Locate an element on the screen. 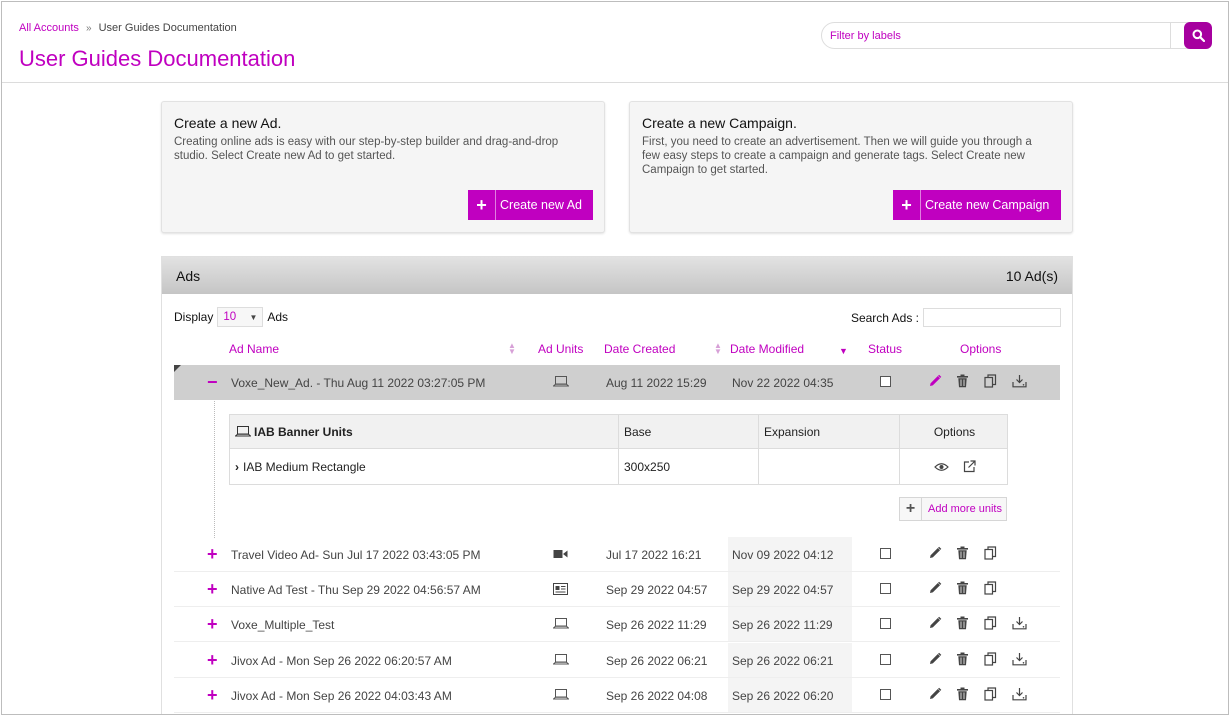 This screenshot has height=716, width=1230. ad-unit-row: › IAB Medium Rectangle 300x250 is located at coordinates (618, 466).